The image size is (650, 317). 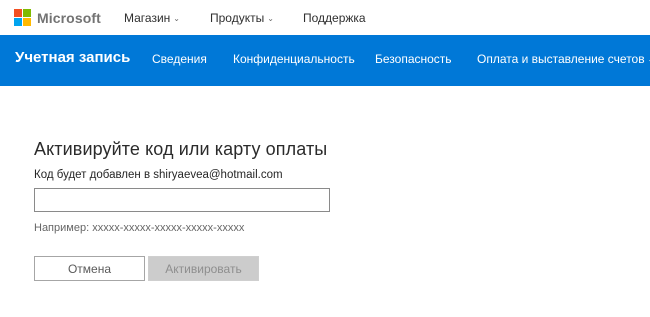 I want to click on nav-store: Магазин ⌄, so click(x=152, y=18).